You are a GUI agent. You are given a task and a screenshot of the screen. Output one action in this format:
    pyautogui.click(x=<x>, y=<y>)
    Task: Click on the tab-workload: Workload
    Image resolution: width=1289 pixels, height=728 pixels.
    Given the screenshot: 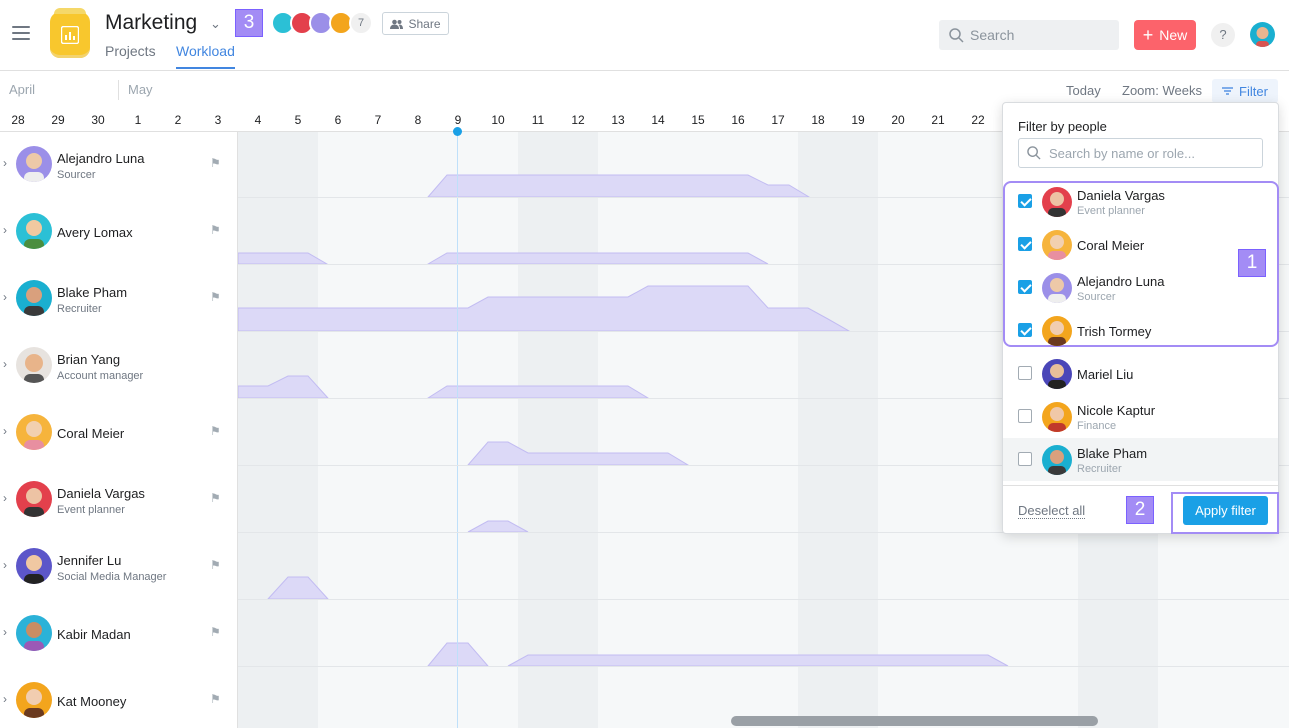 What is the action you would take?
    pyautogui.click(x=205, y=51)
    